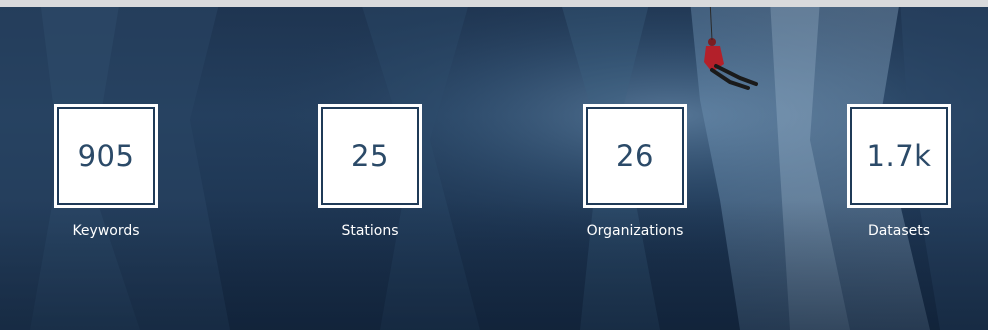 The image size is (988, 330). What do you see at coordinates (370, 231) in the screenshot?
I see `stat-label: Stations` at bounding box center [370, 231].